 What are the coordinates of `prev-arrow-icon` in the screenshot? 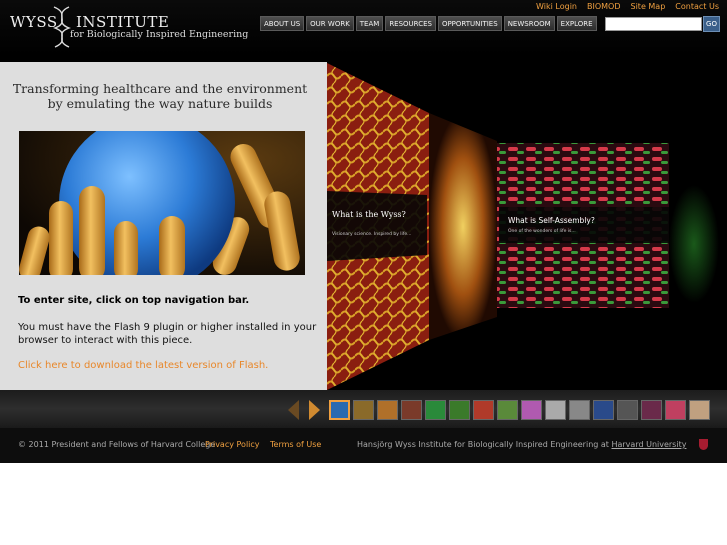 It's located at (293, 410).